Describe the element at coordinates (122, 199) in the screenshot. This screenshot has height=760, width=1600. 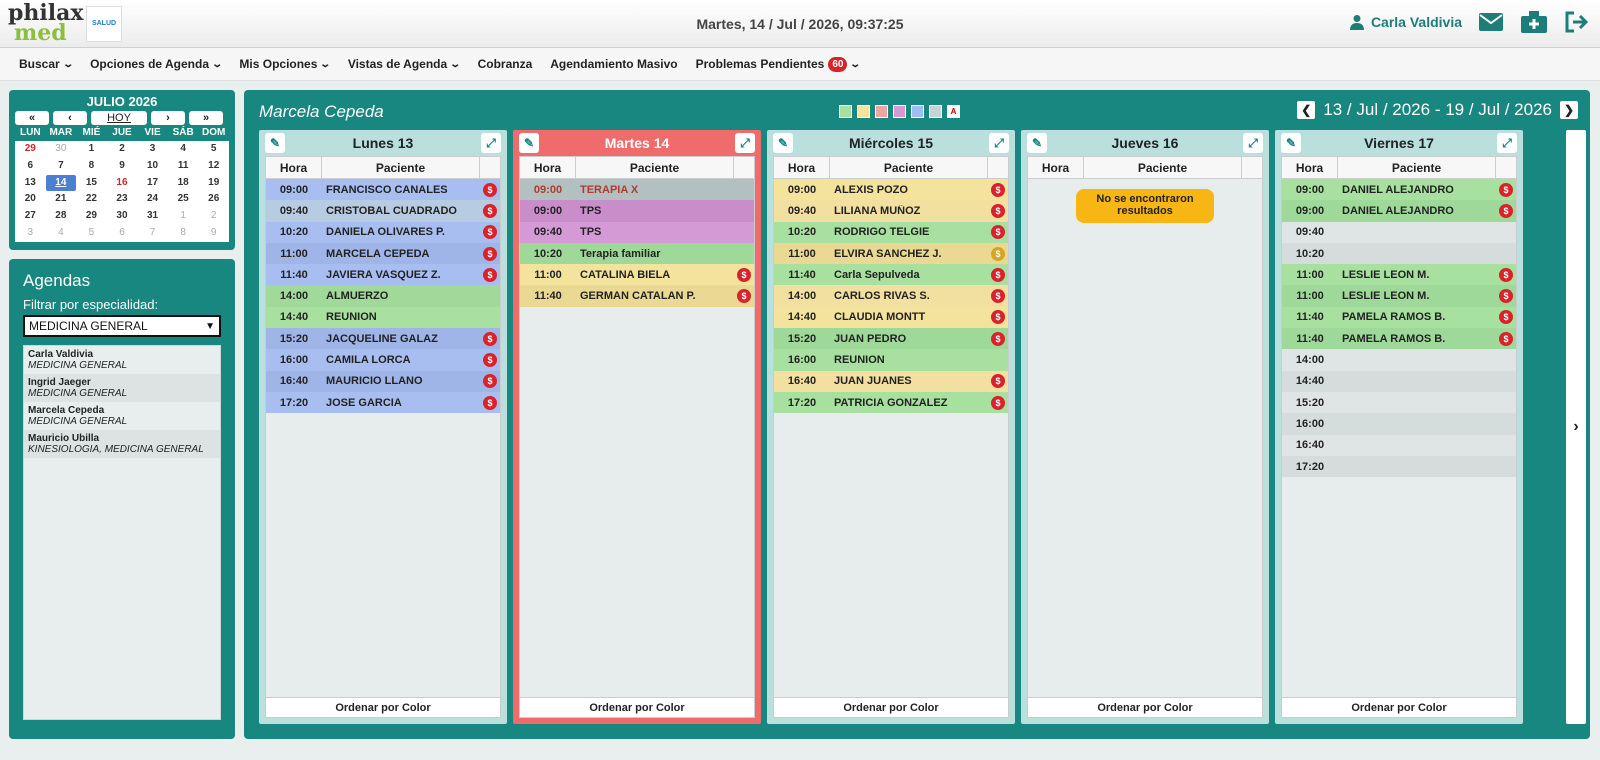
I see `calendar-day: 23` at that location.